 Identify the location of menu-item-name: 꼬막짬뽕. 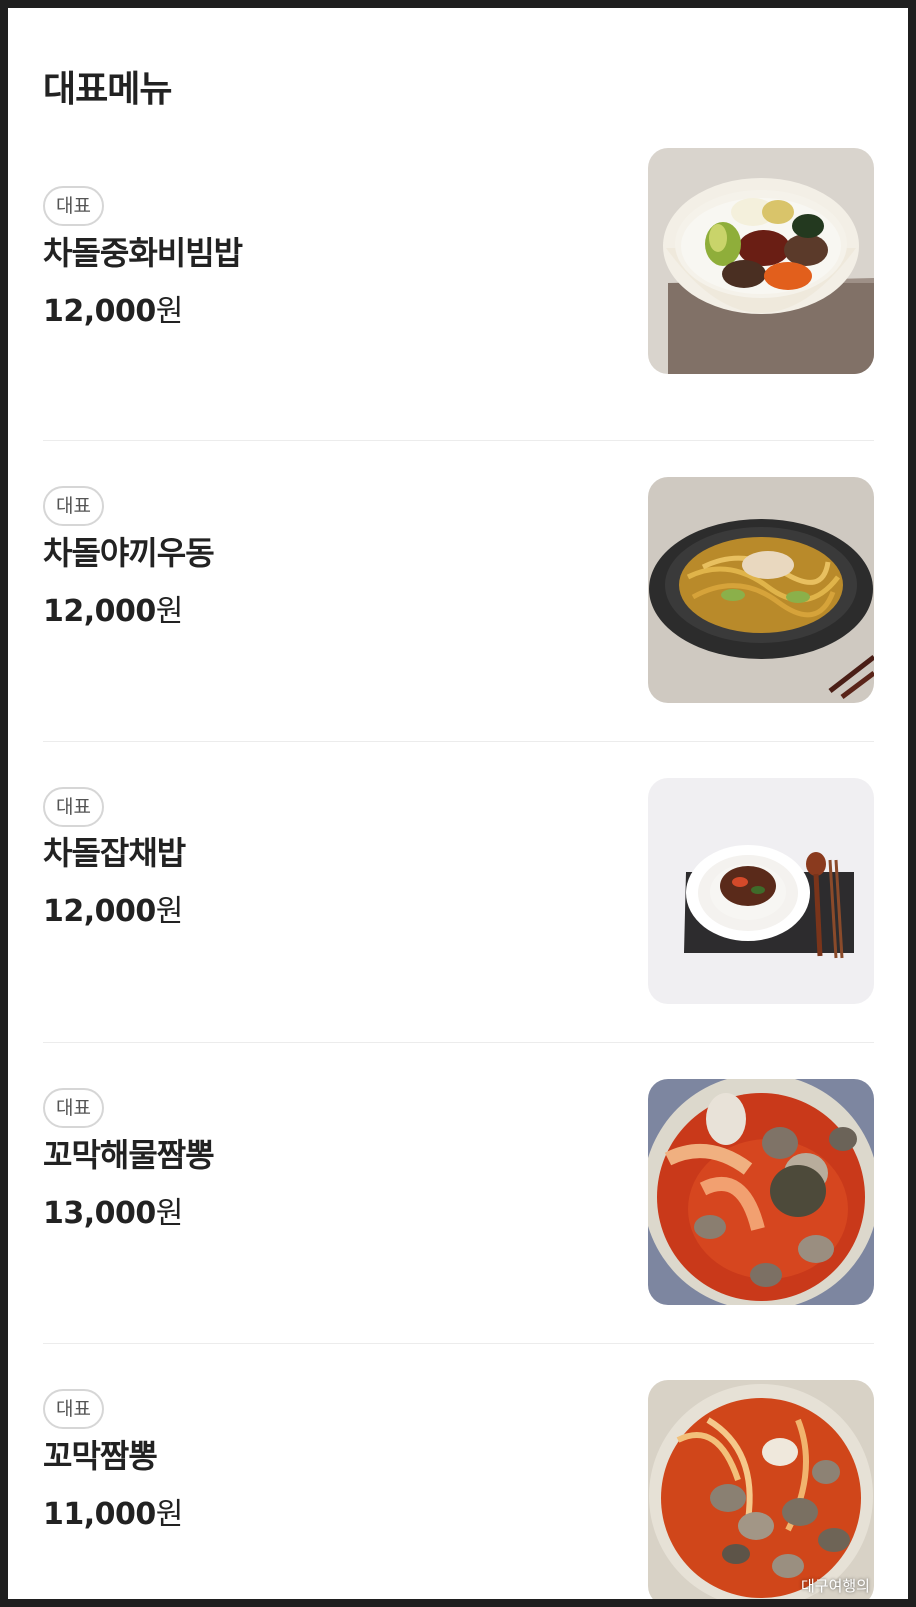
(100, 1456).